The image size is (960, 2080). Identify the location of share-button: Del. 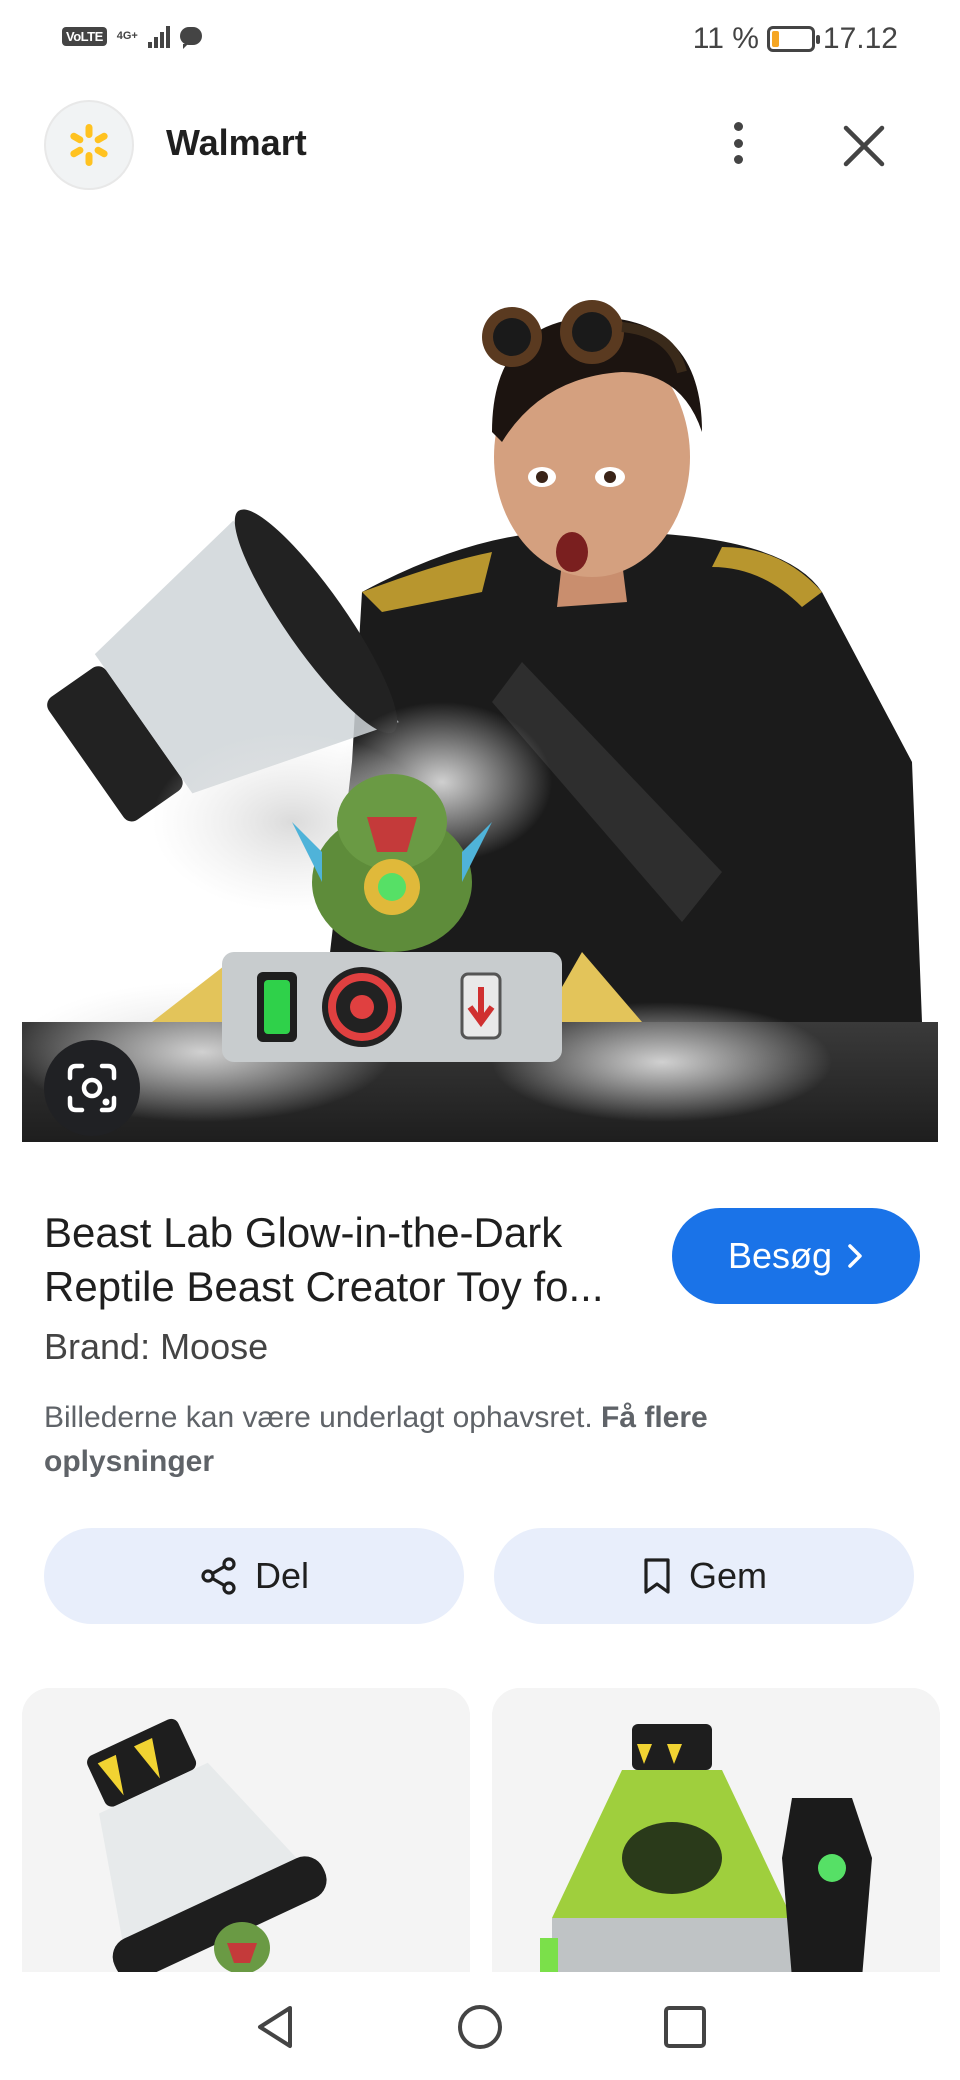
(254, 1576).